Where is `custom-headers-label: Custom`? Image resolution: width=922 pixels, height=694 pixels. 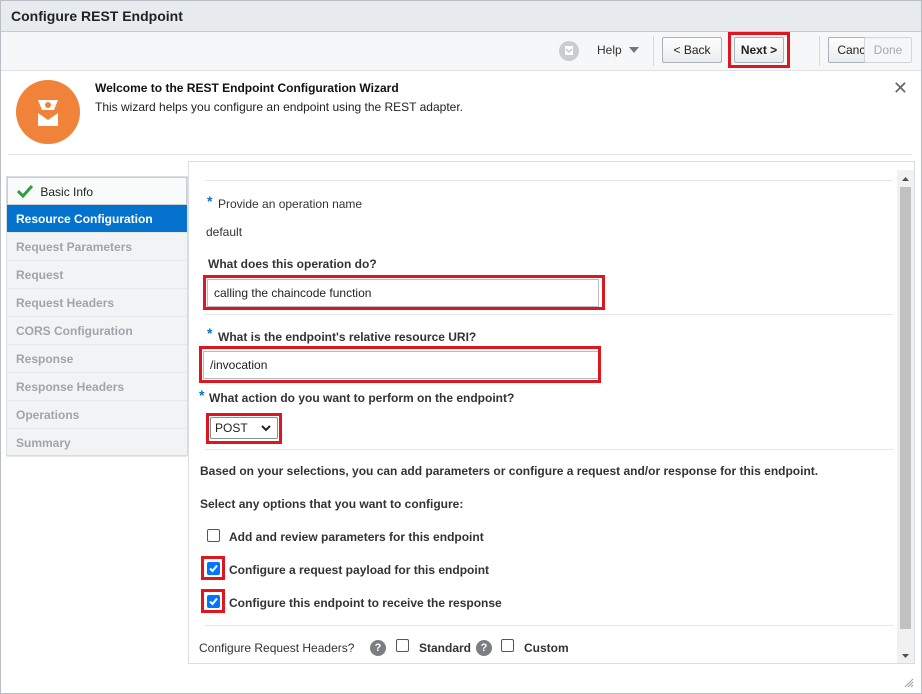
custom-headers-label: Custom is located at coordinates (546, 648).